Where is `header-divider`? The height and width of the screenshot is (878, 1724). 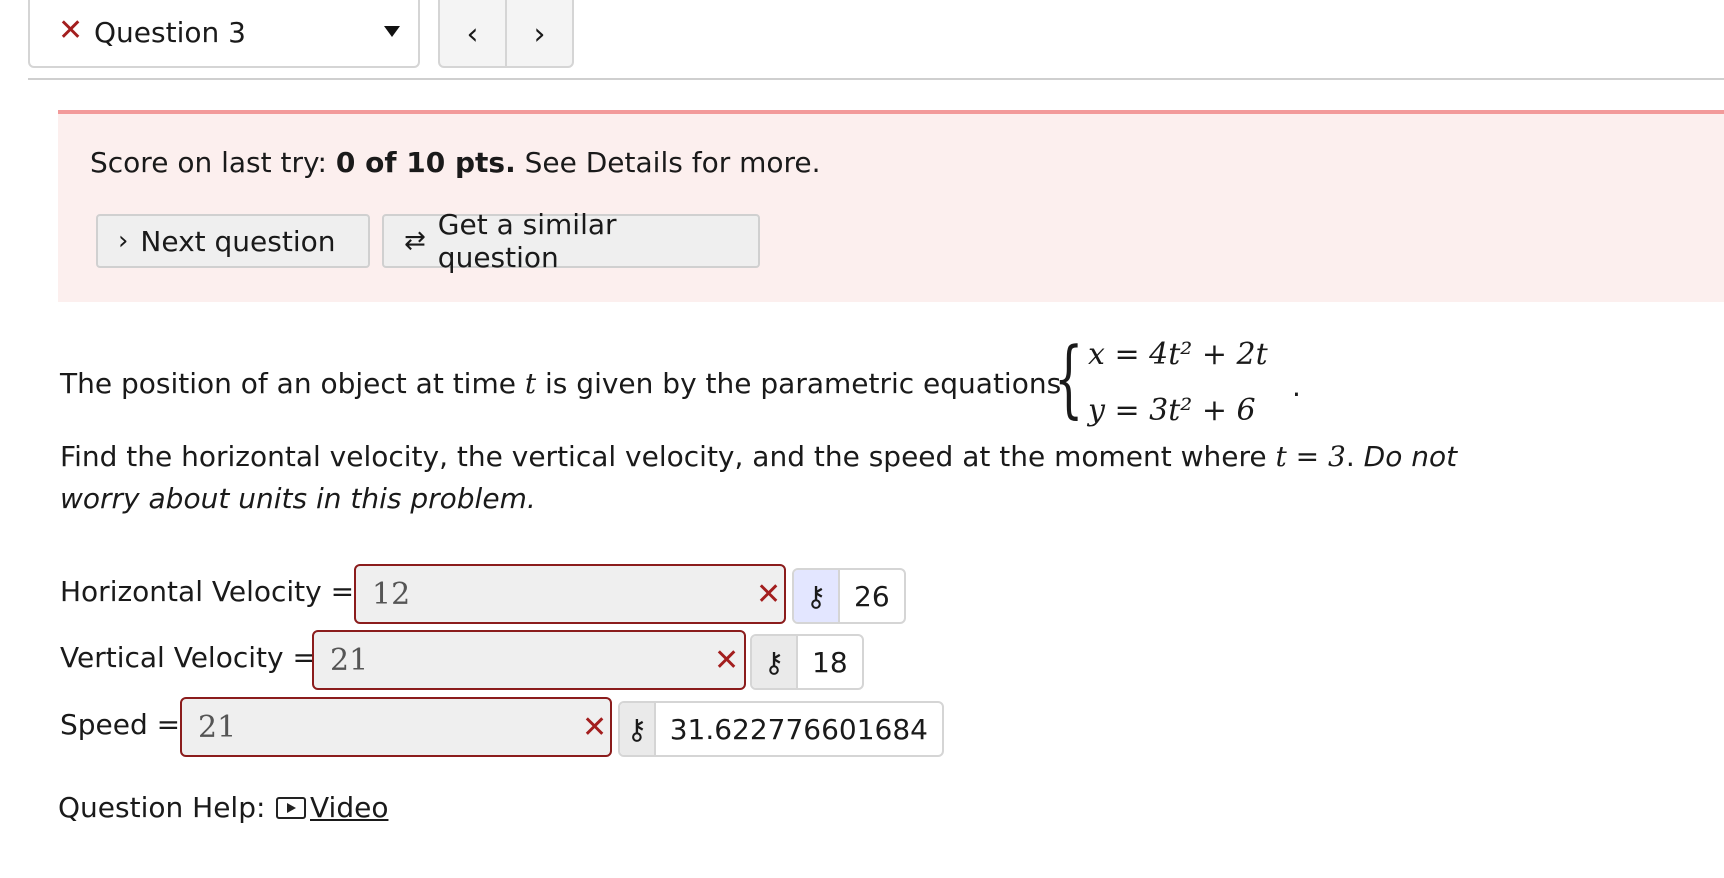
header-divider is located at coordinates (876, 79).